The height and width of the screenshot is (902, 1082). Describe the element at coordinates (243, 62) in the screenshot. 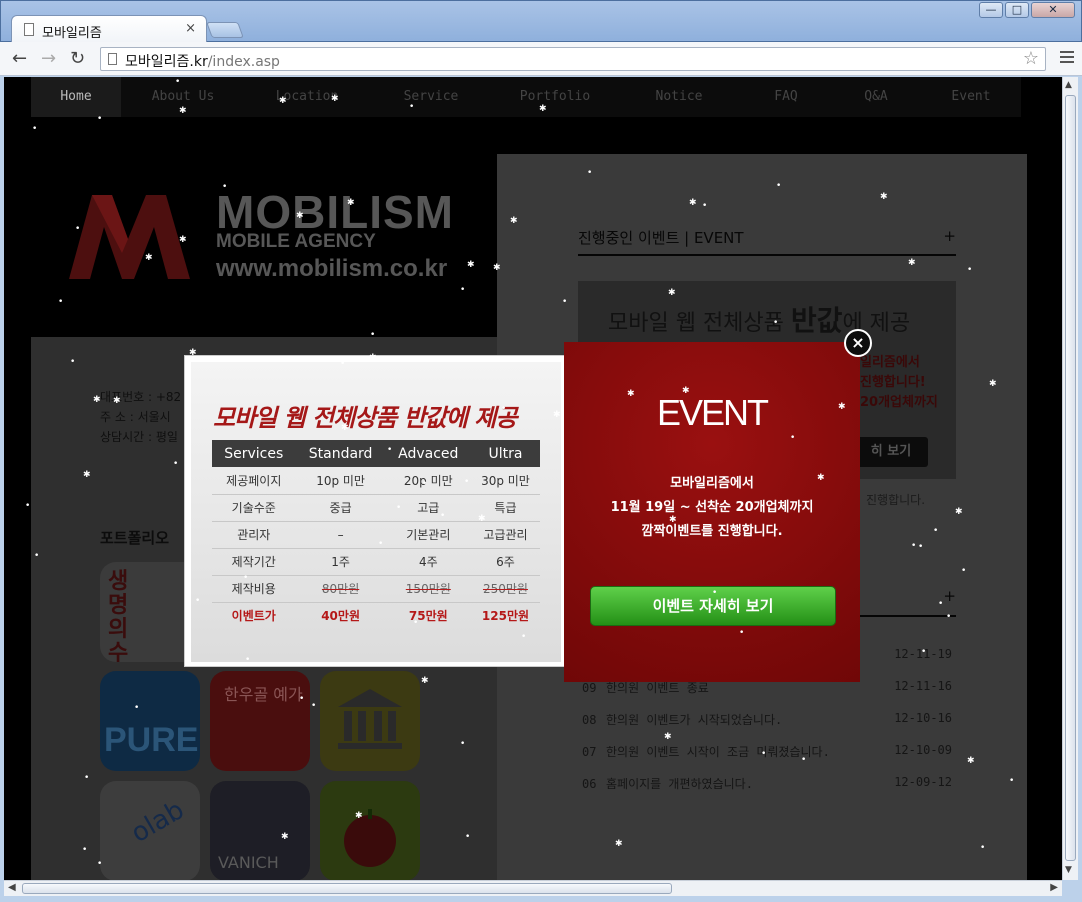

I see `url-path: /index.asp` at that location.